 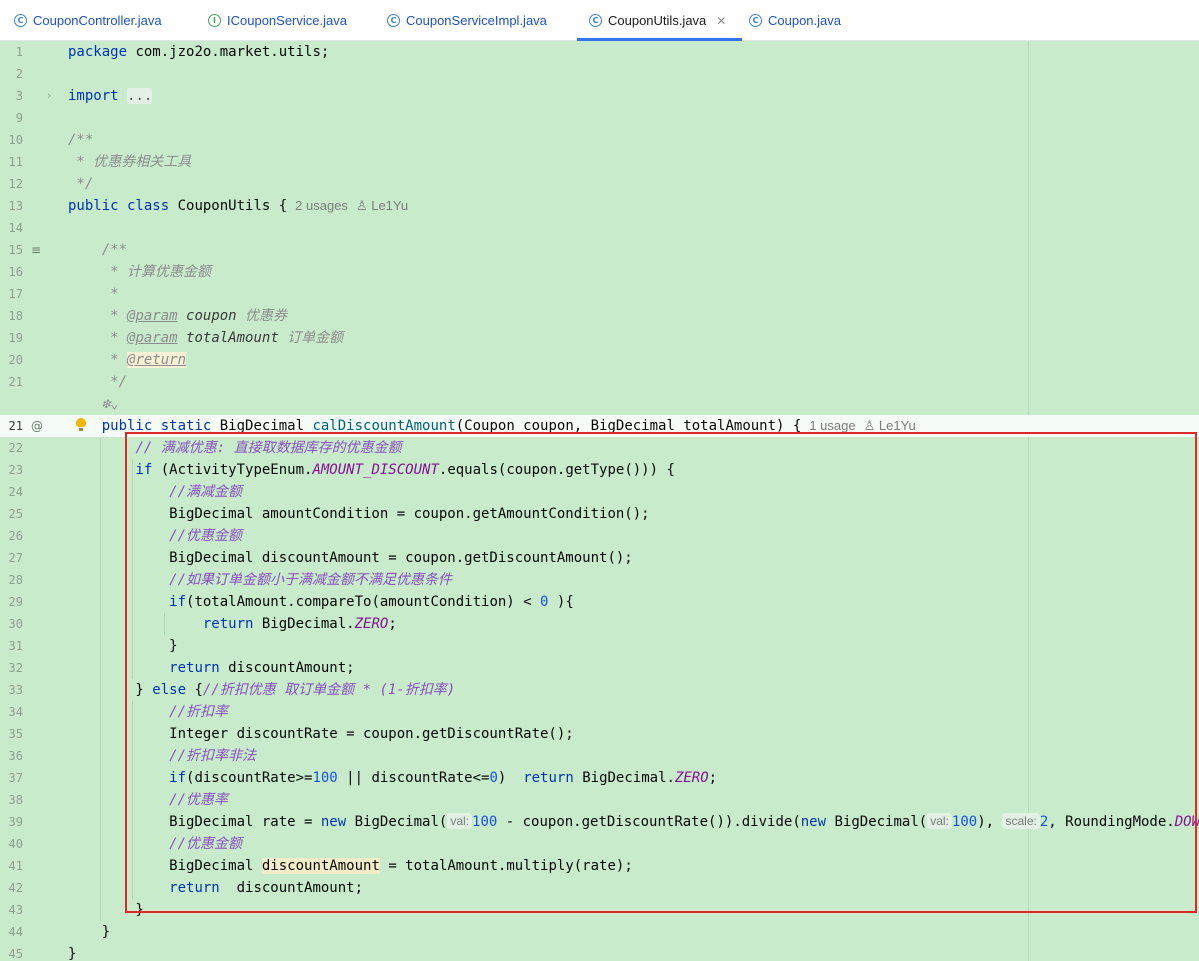 What do you see at coordinates (11, 272) in the screenshot?
I see `line-number: 16` at bounding box center [11, 272].